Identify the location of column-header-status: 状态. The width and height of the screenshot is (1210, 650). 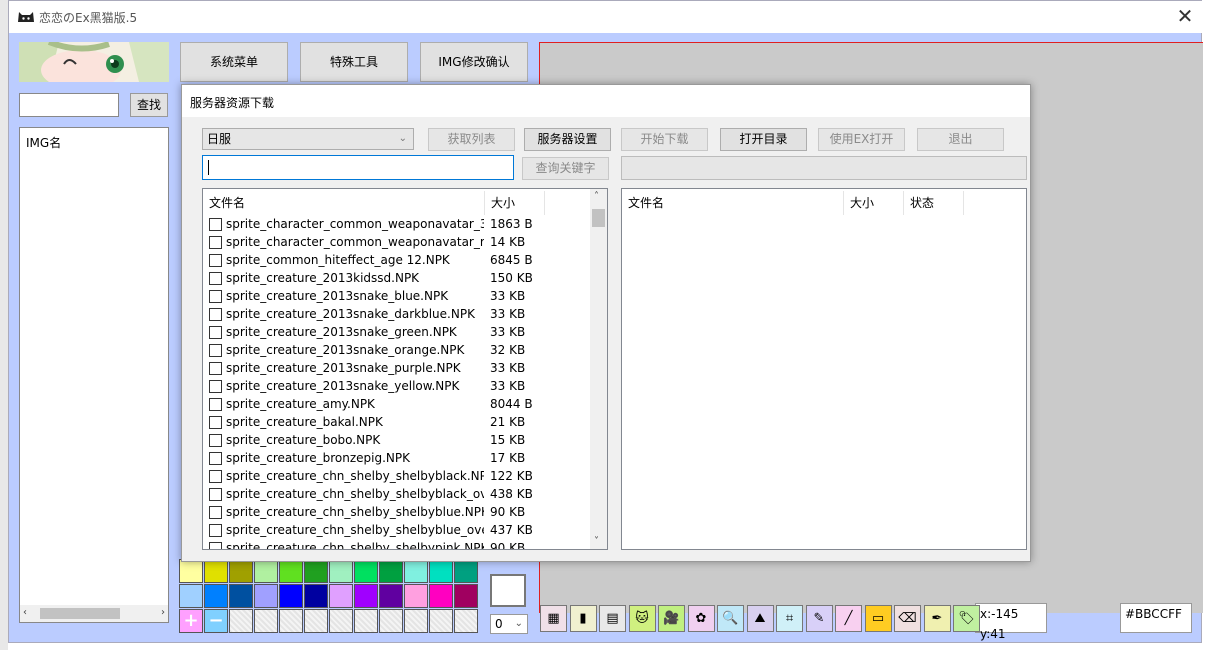
(934, 203).